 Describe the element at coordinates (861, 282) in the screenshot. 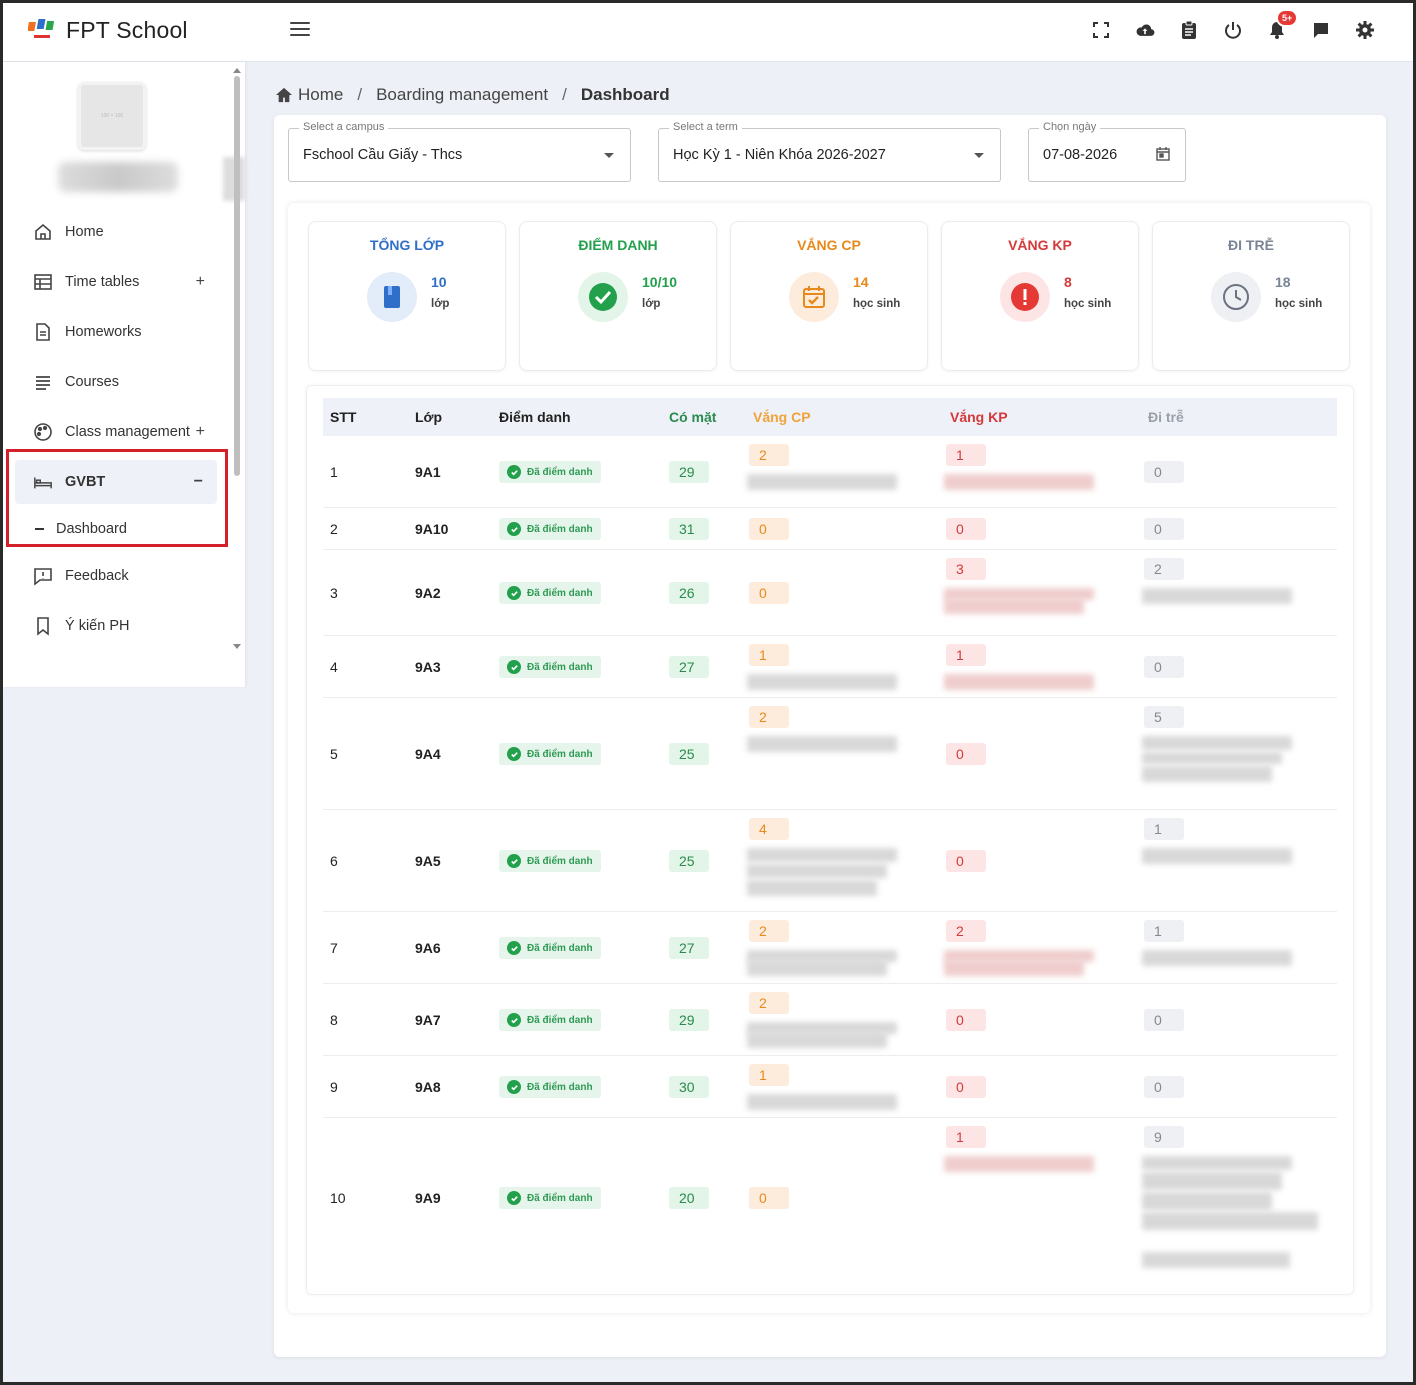

I see `stat-value: 14` at that location.